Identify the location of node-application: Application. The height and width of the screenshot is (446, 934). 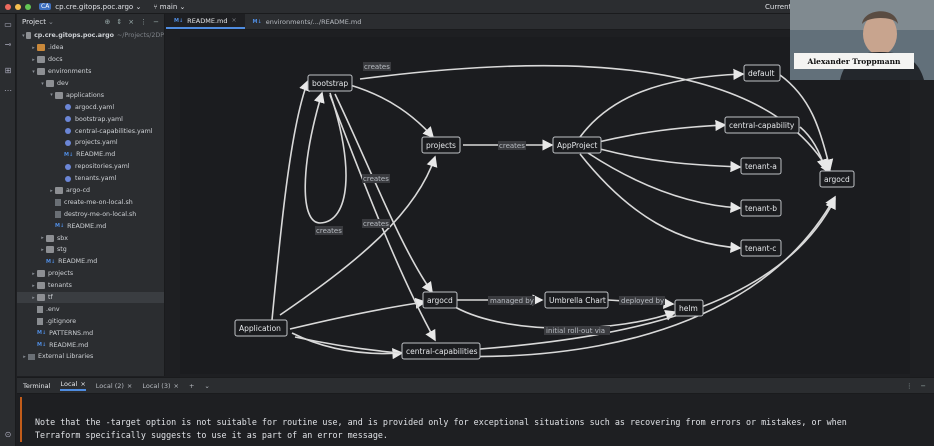
(261, 328).